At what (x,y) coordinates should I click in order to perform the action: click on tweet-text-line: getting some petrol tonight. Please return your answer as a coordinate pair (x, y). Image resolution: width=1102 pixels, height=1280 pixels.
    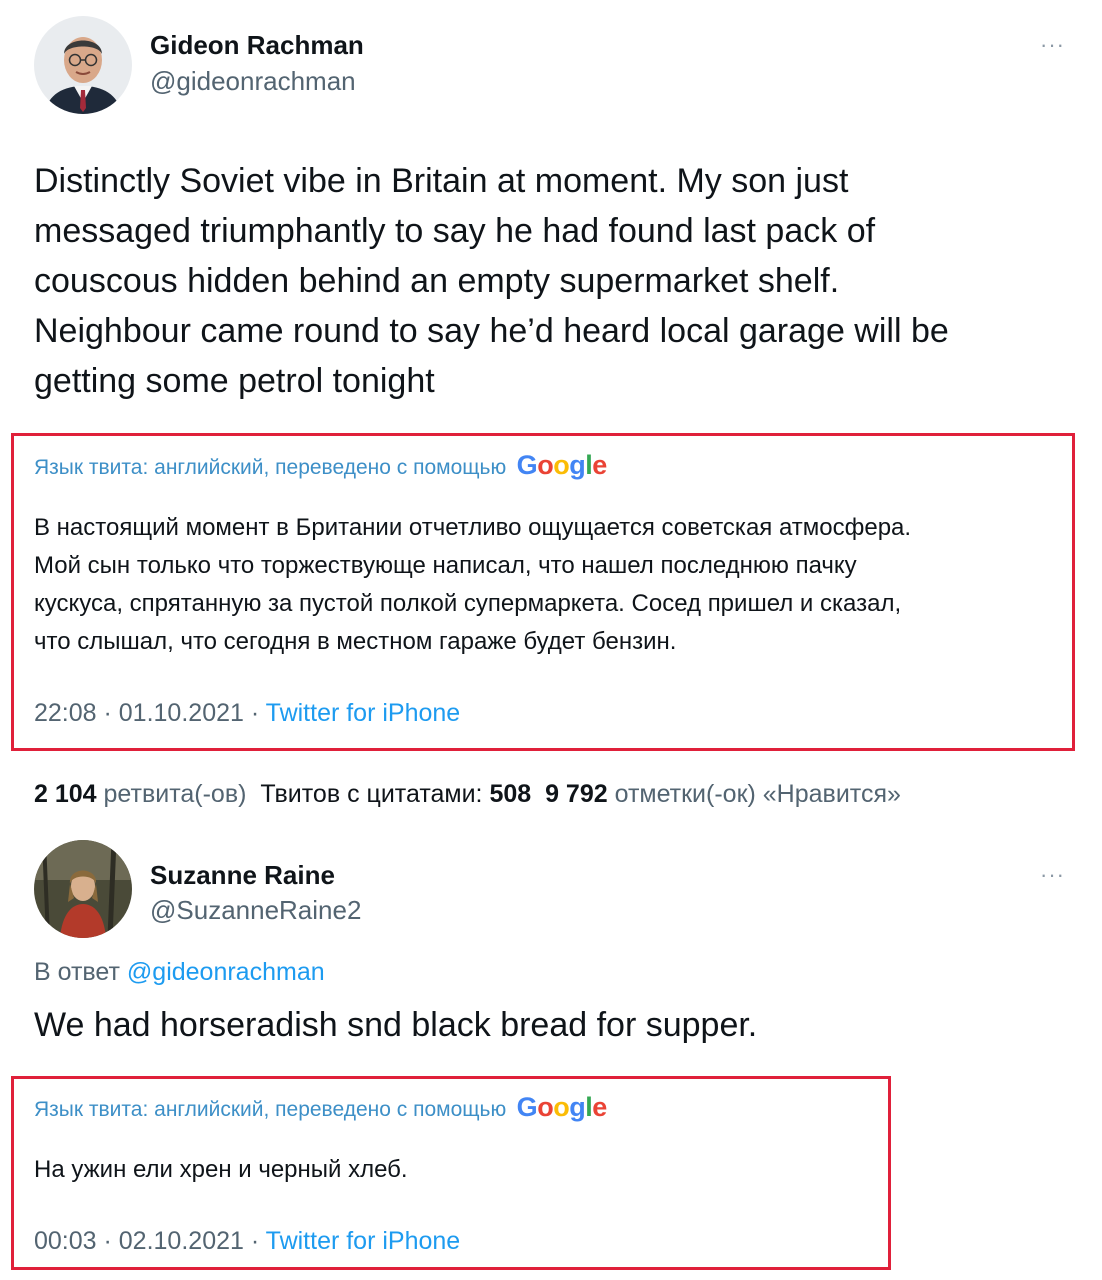
    Looking at the image, I should click on (234, 381).